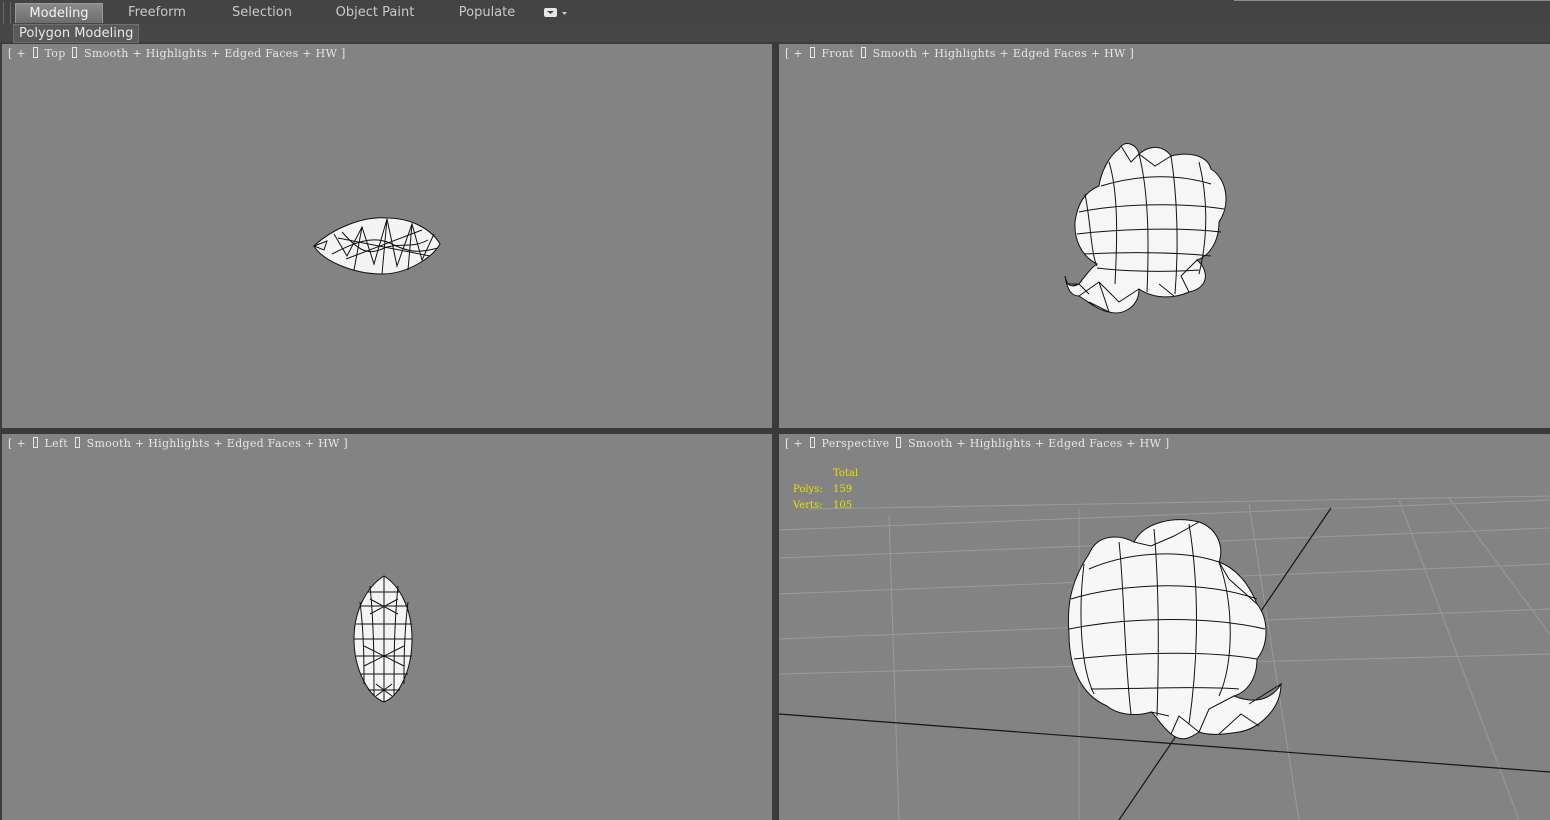 This screenshot has width=1550, height=820. Describe the element at coordinates (775, 33) in the screenshot. I see `ribbon-panel-bar: Polygon Modeling` at that location.